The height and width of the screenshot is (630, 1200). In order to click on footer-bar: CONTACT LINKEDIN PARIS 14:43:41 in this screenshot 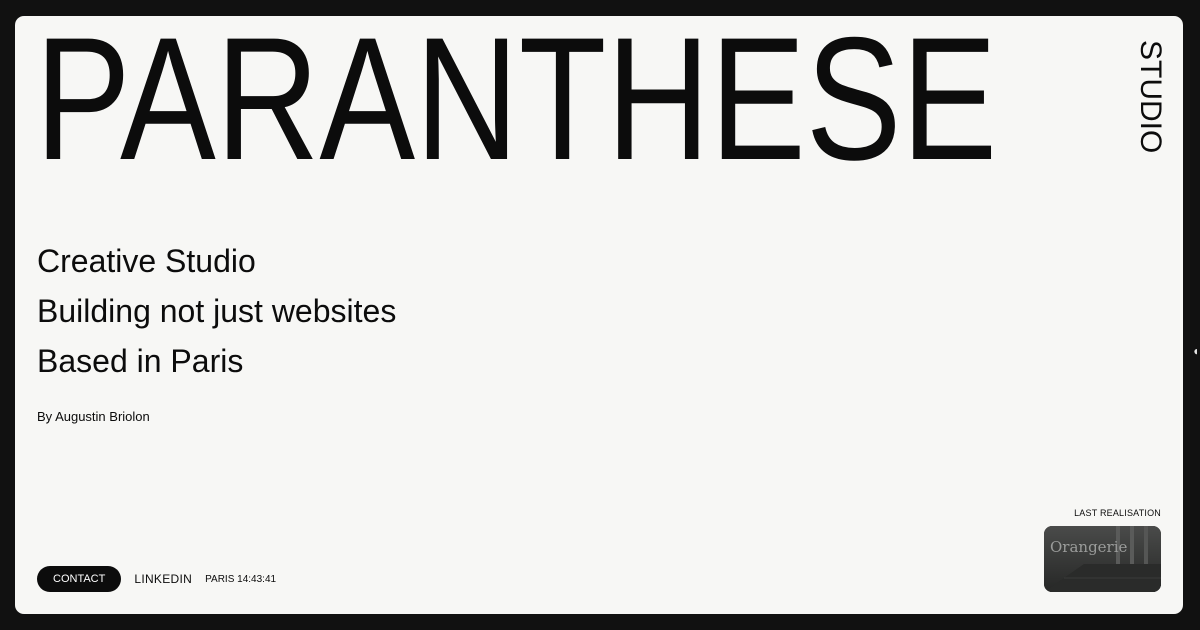, I will do `click(156, 579)`.